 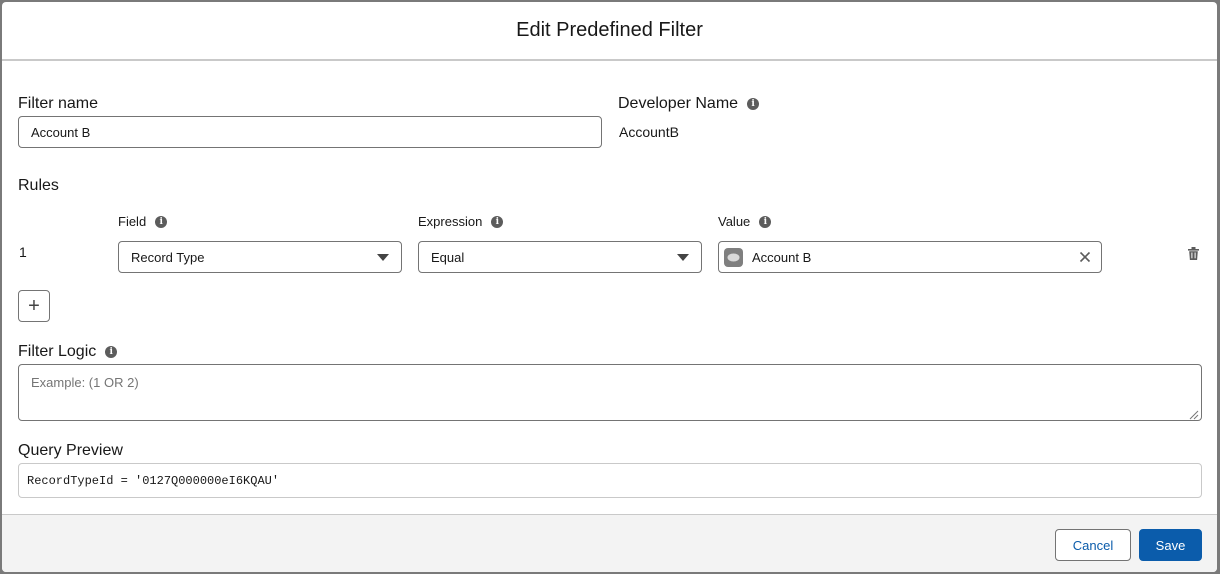 I want to click on developer-name-label-group: Developer Name i, so click(x=689, y=104).